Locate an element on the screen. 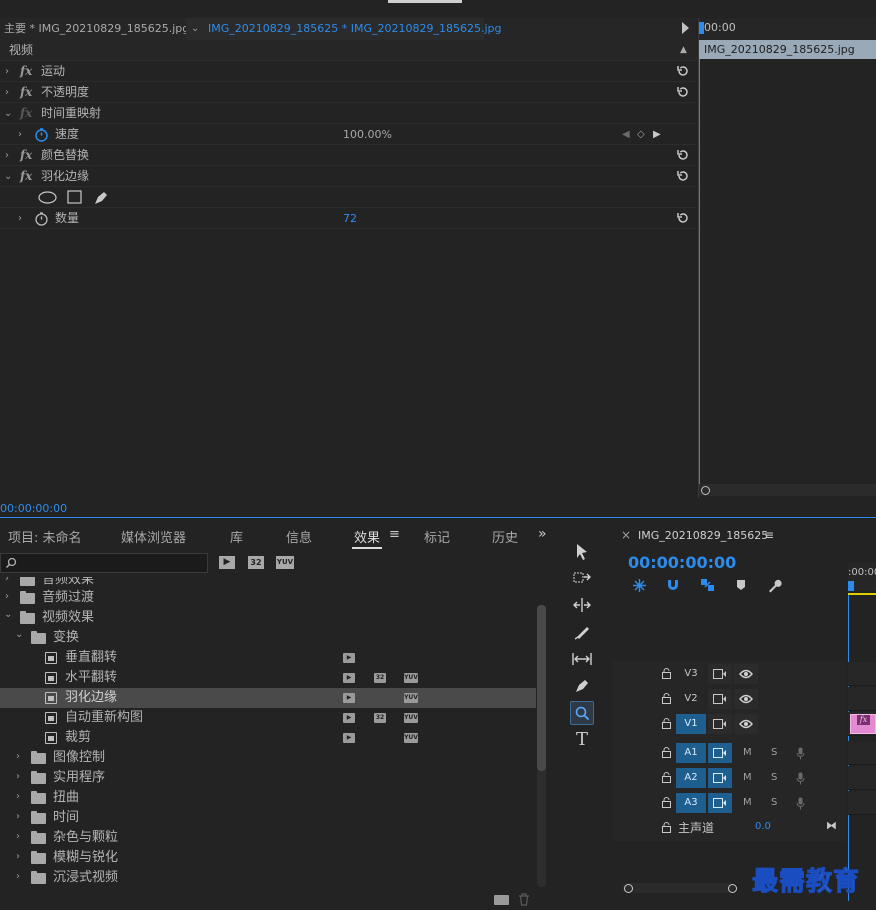  track-lane-v1: fx is located at coordinates (862, 724).